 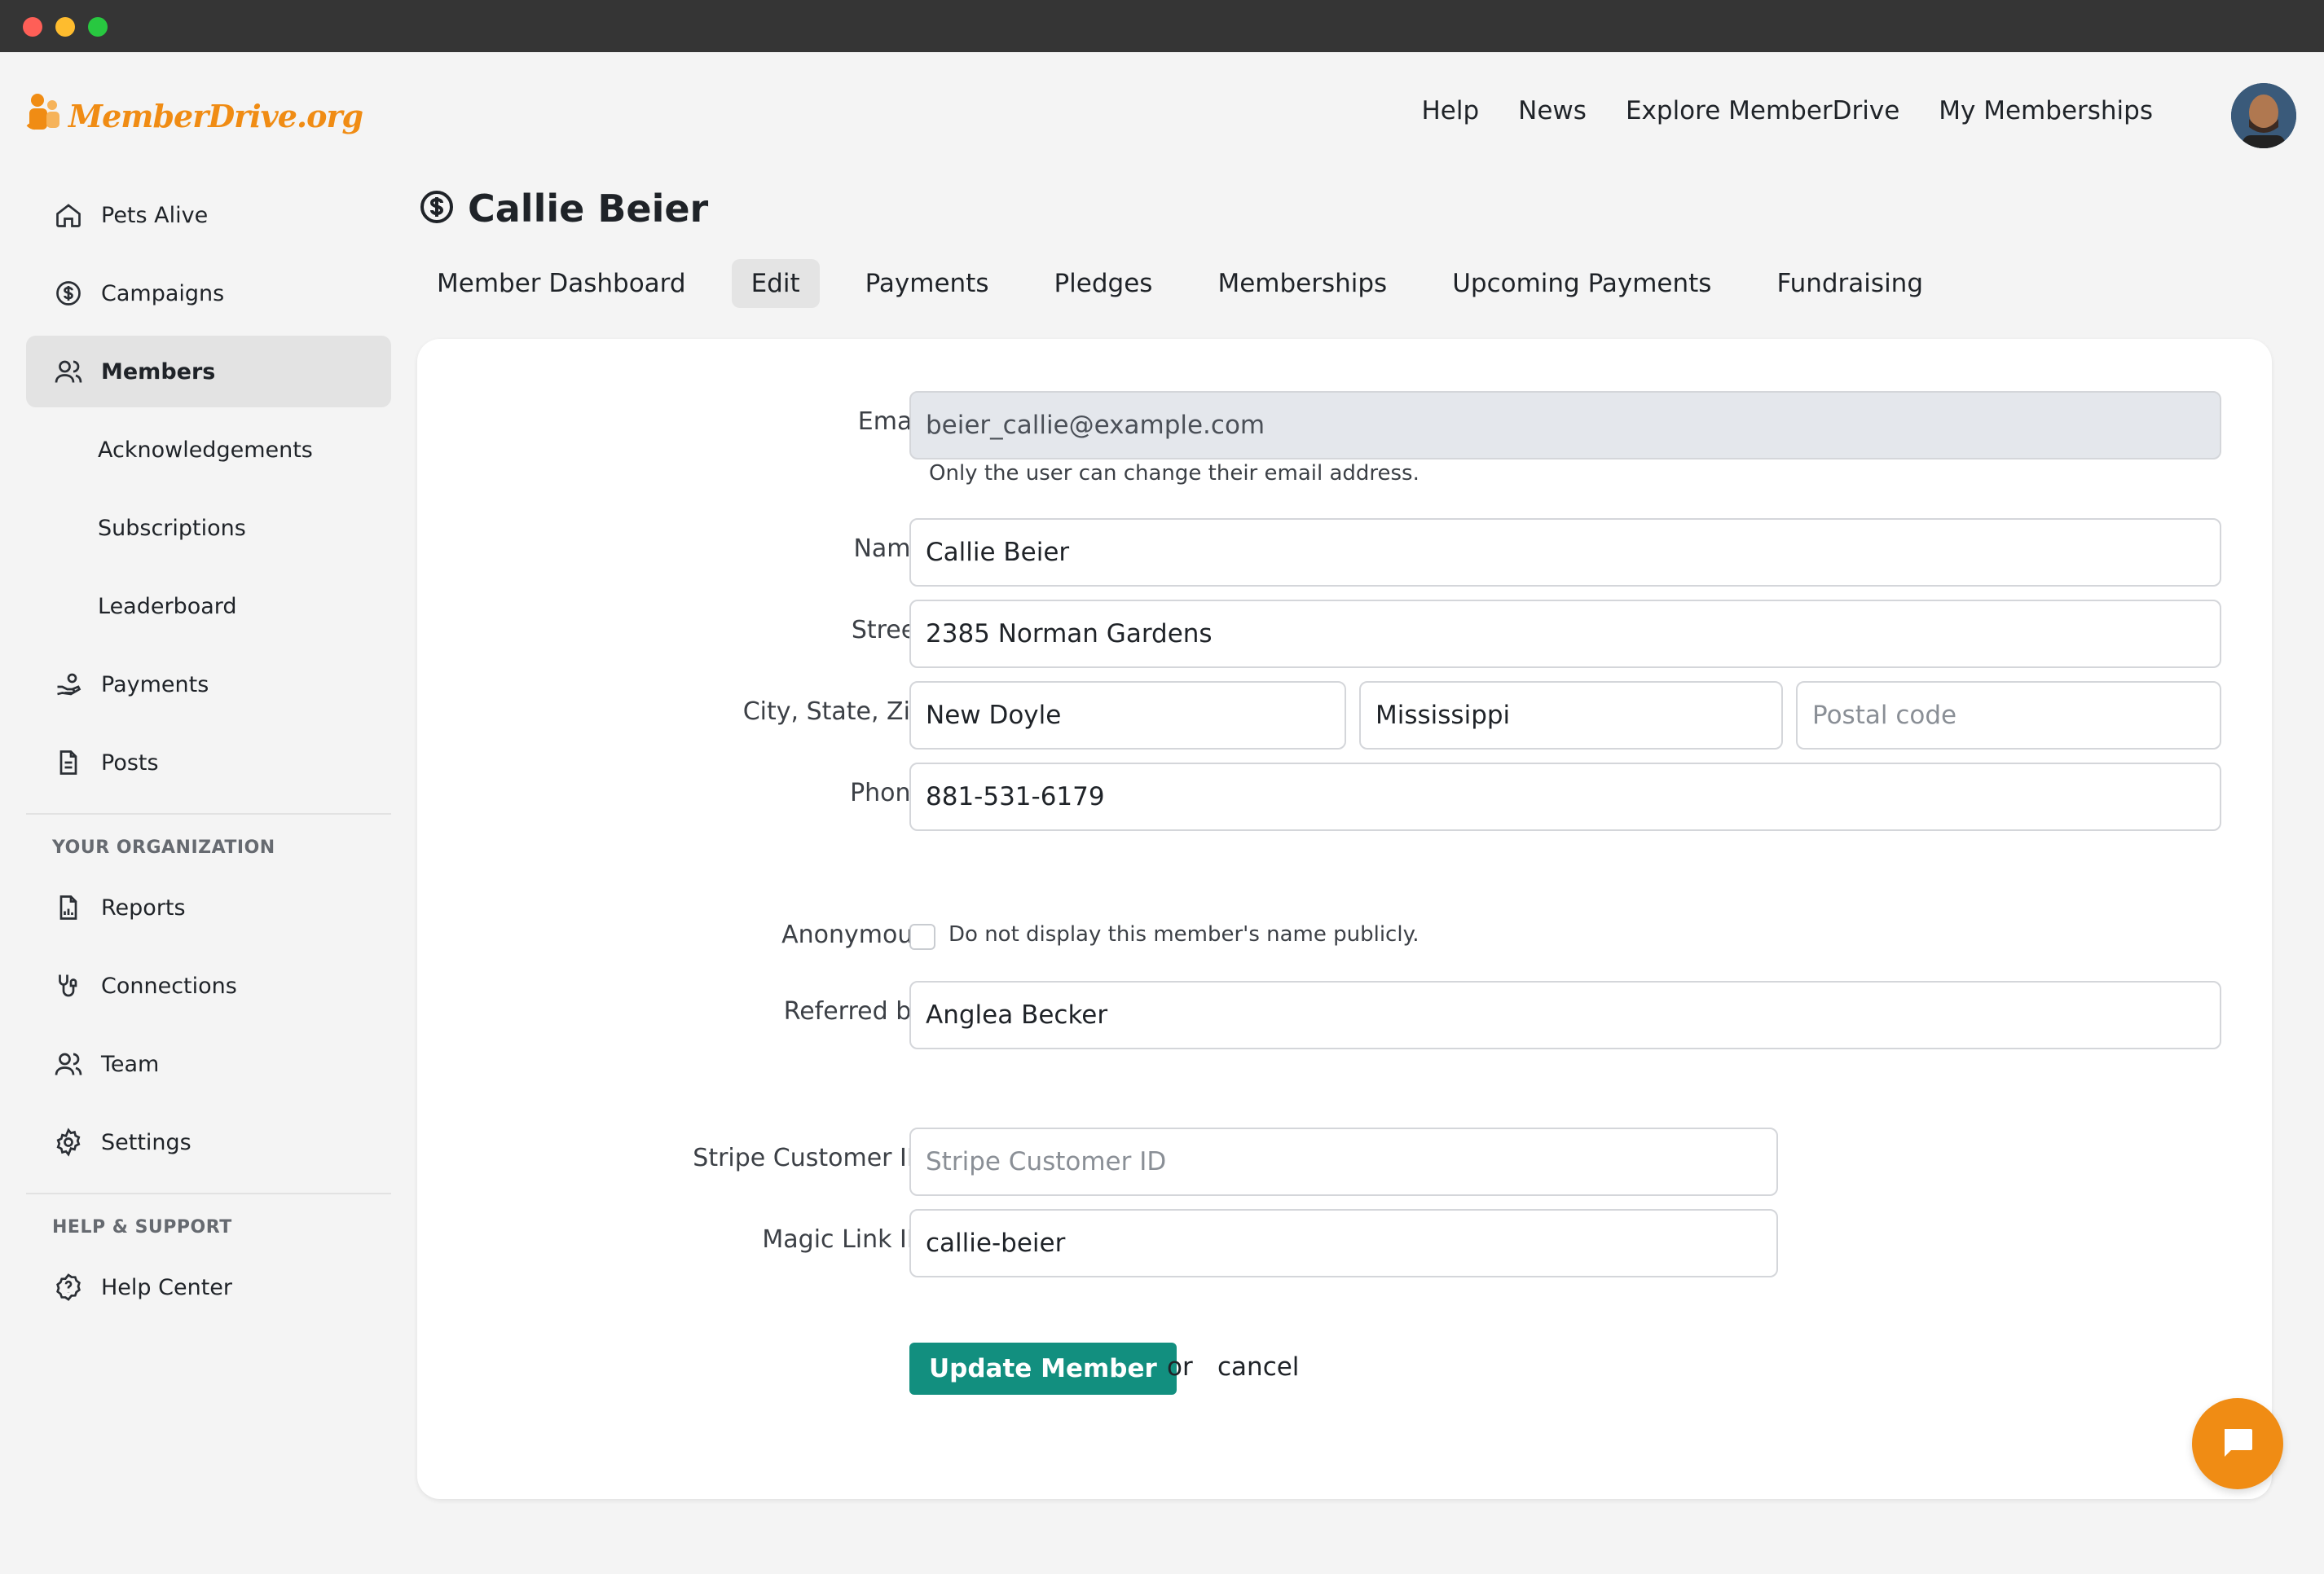 I want to click on page-title: Callie Beier, so click(x=562, y=209).